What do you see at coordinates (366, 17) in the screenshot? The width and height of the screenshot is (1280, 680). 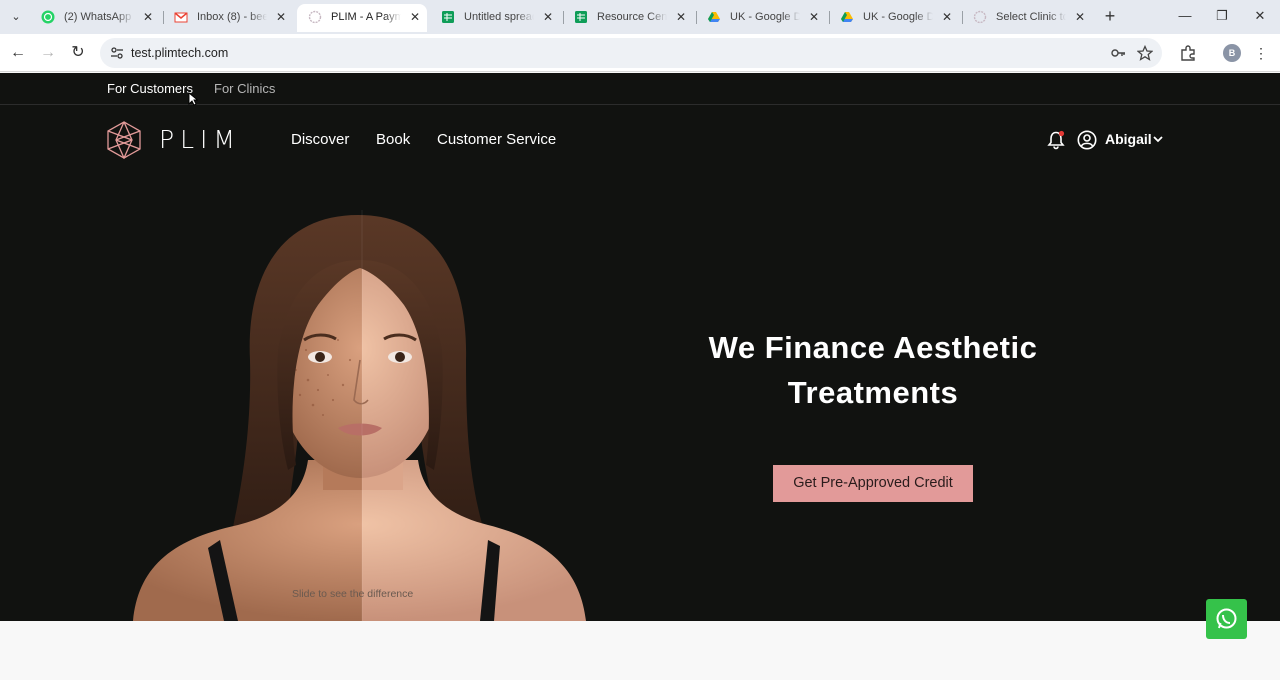 I see `tab-label: PLIM - A Payment` at bounding box center [366, 17].